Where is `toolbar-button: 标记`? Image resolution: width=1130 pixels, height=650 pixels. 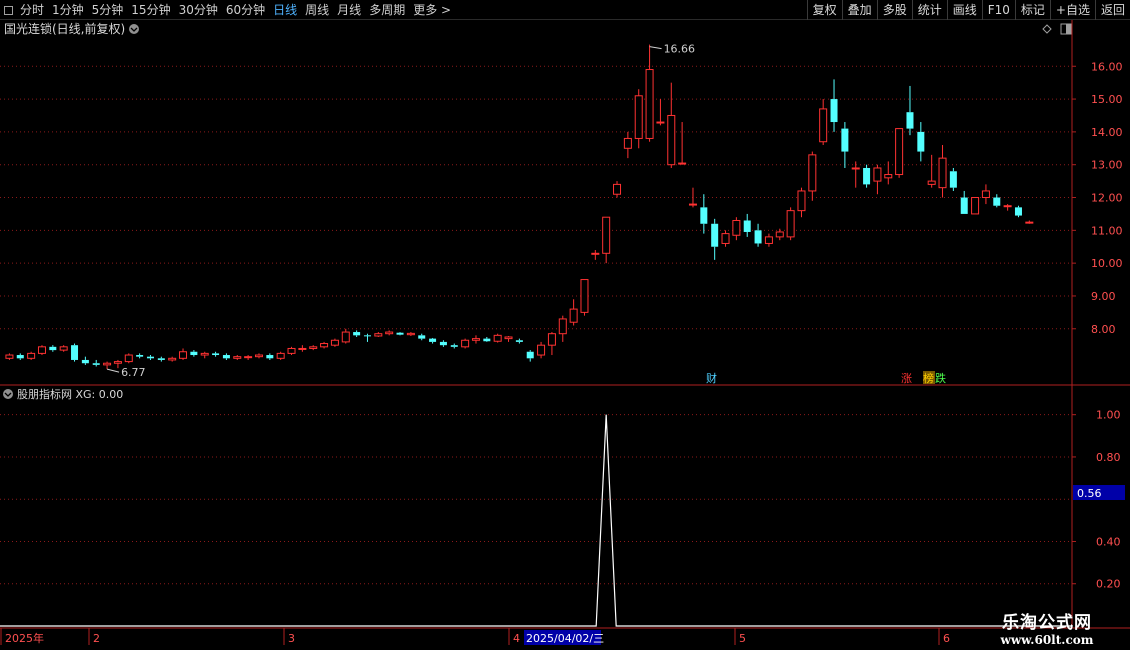
toolbar-button: 标记 is located at coordinates (1032, 10).